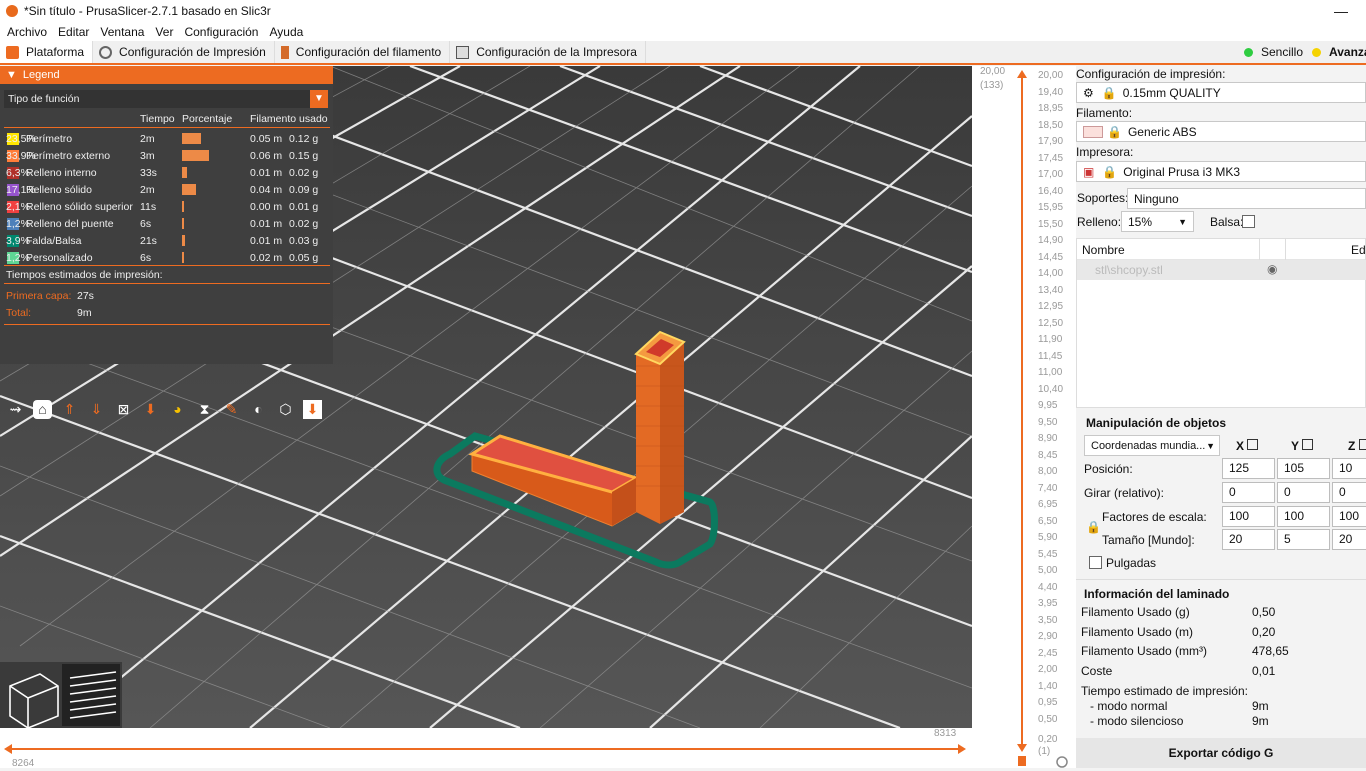 This screenshot has width=1366, height=771. What do you see at coordinates (1248, 492) in the screenshot?
I see `rotate-x-input: 0` at bounding box center [1248, 492].